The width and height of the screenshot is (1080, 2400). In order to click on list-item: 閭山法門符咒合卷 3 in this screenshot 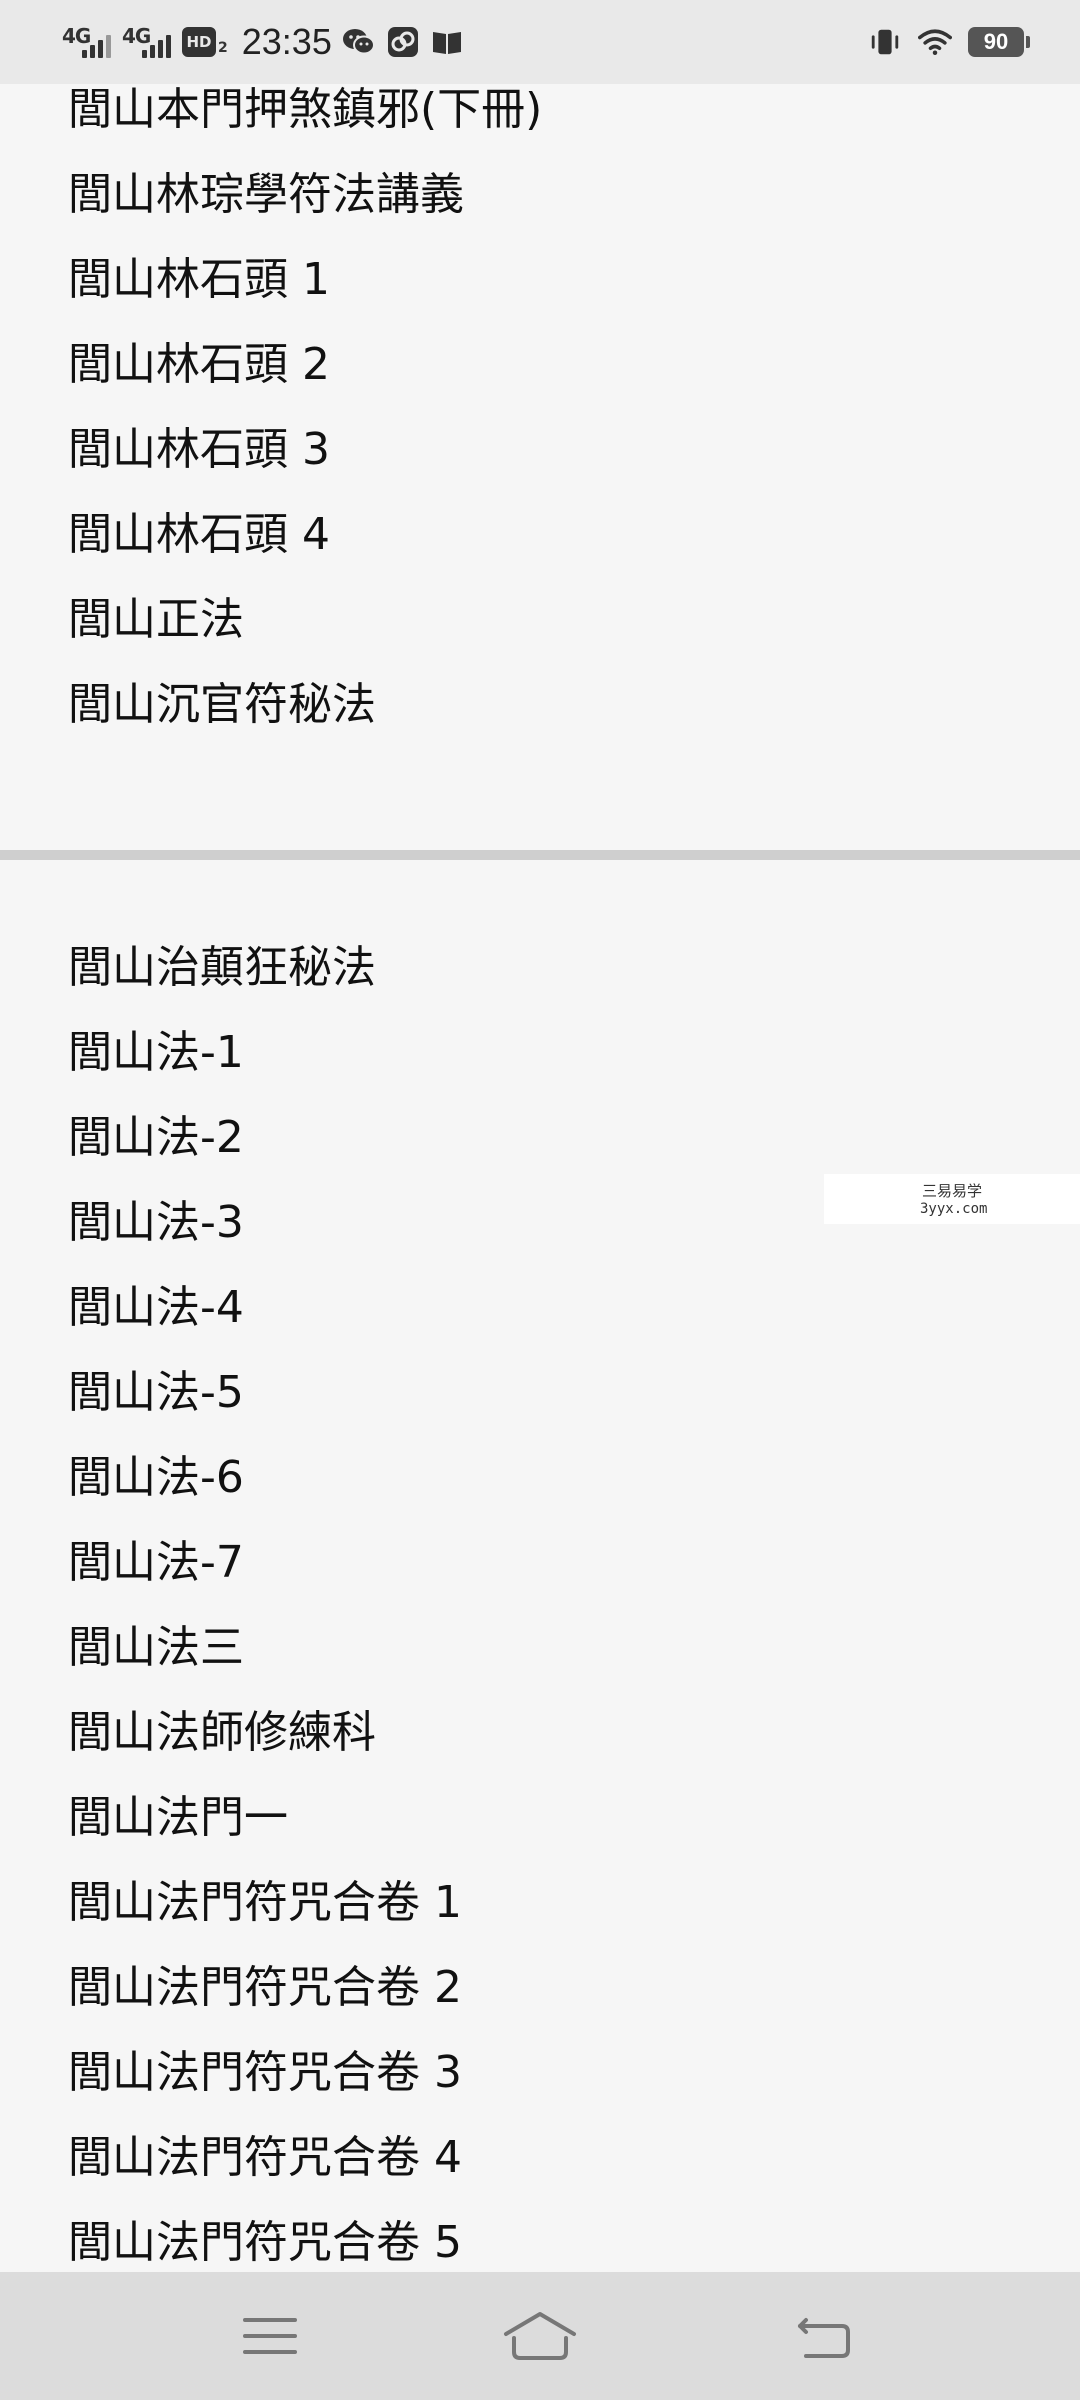, I will do `click(265, 2073)`.